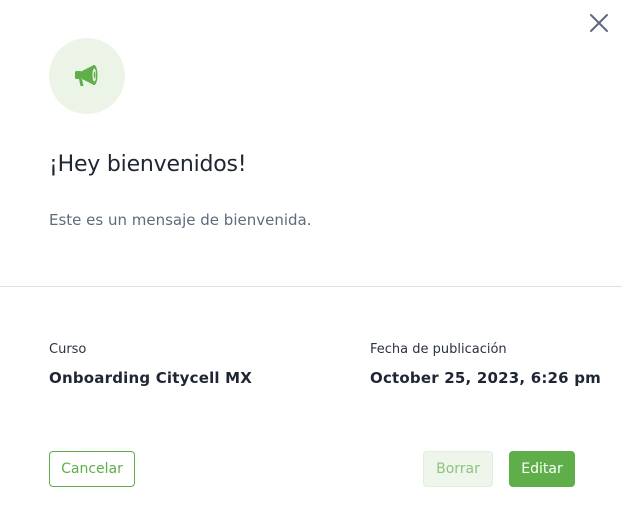 This screenshot has height=522, width=622. I want to click on close-button, so click(599, 23).